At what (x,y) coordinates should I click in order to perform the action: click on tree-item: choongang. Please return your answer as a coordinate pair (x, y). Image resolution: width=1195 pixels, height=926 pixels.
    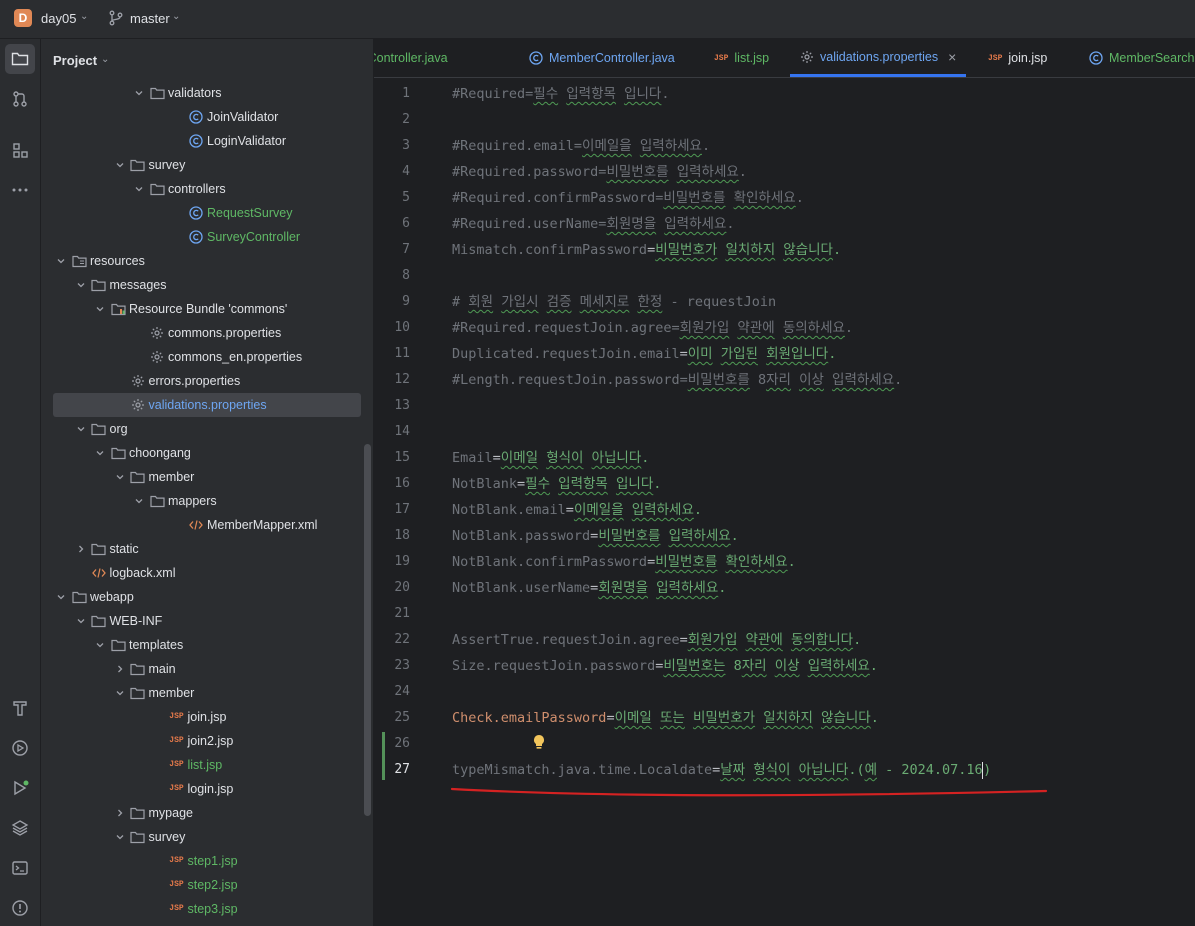
    Looking at the image, I should click on (207, 453).